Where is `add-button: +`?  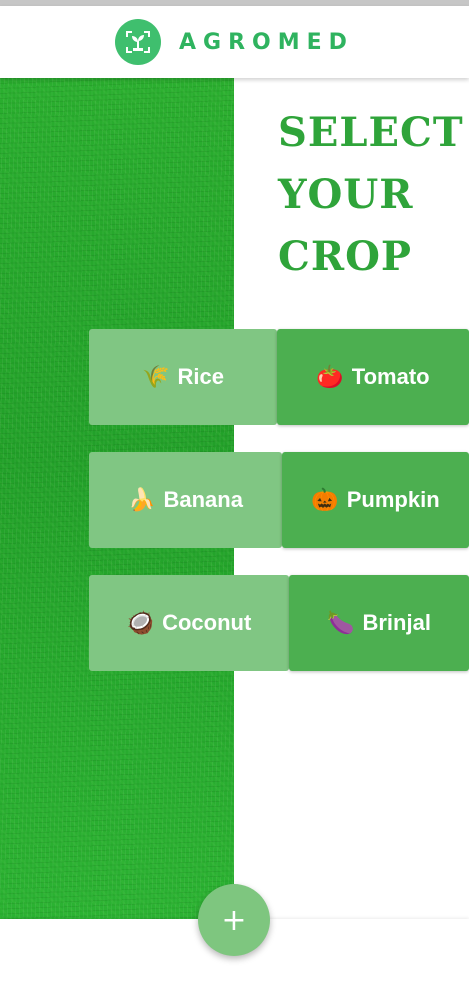
add-button: + is located at coordinates (234, 920).